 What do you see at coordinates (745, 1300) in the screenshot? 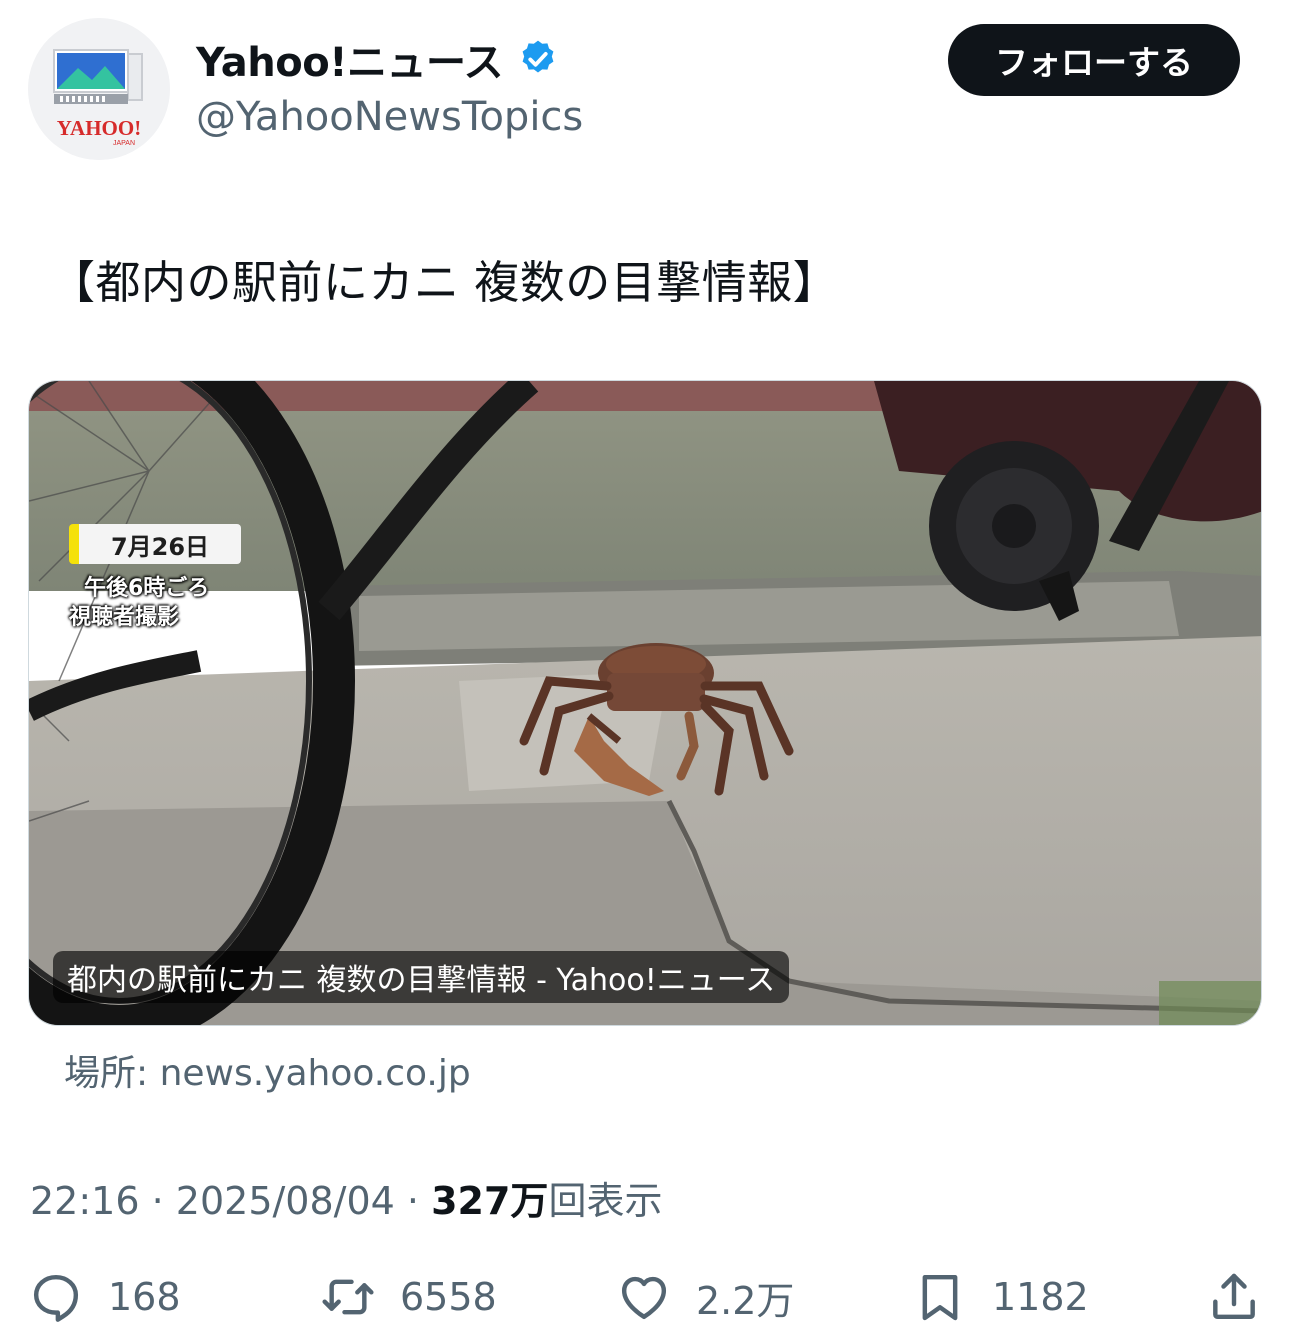
I see `like-count: 2.2万` at bounding box center [745, 1300].